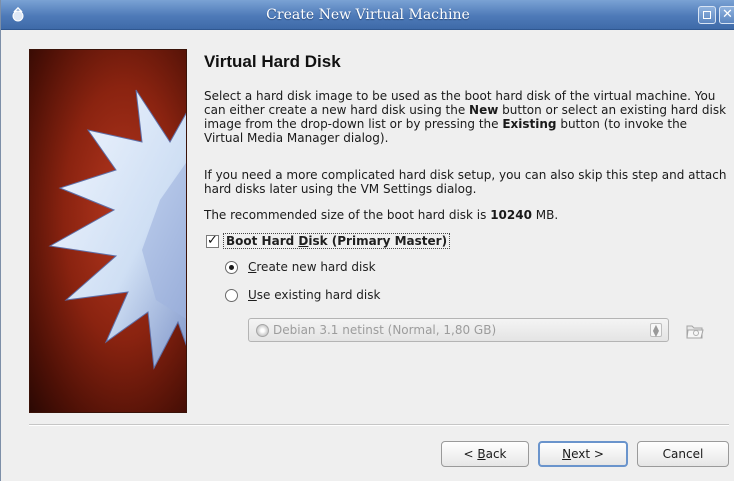 This screenshot has width=734, height=481. I want to click on virtual-media-manager-button, so click(695, 331).